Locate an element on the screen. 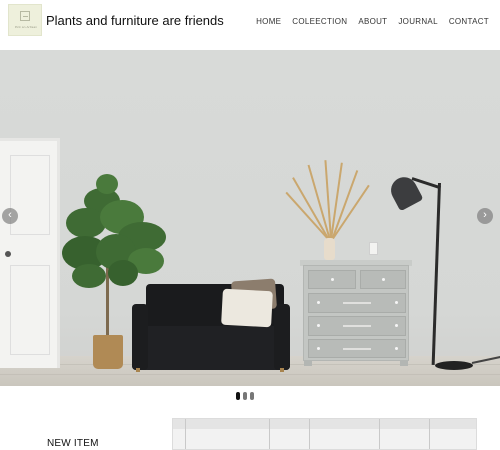  main-nav: HOME COLEECTION ABOUT JOURNAL CONTACT is located at coordinates (372, 21).